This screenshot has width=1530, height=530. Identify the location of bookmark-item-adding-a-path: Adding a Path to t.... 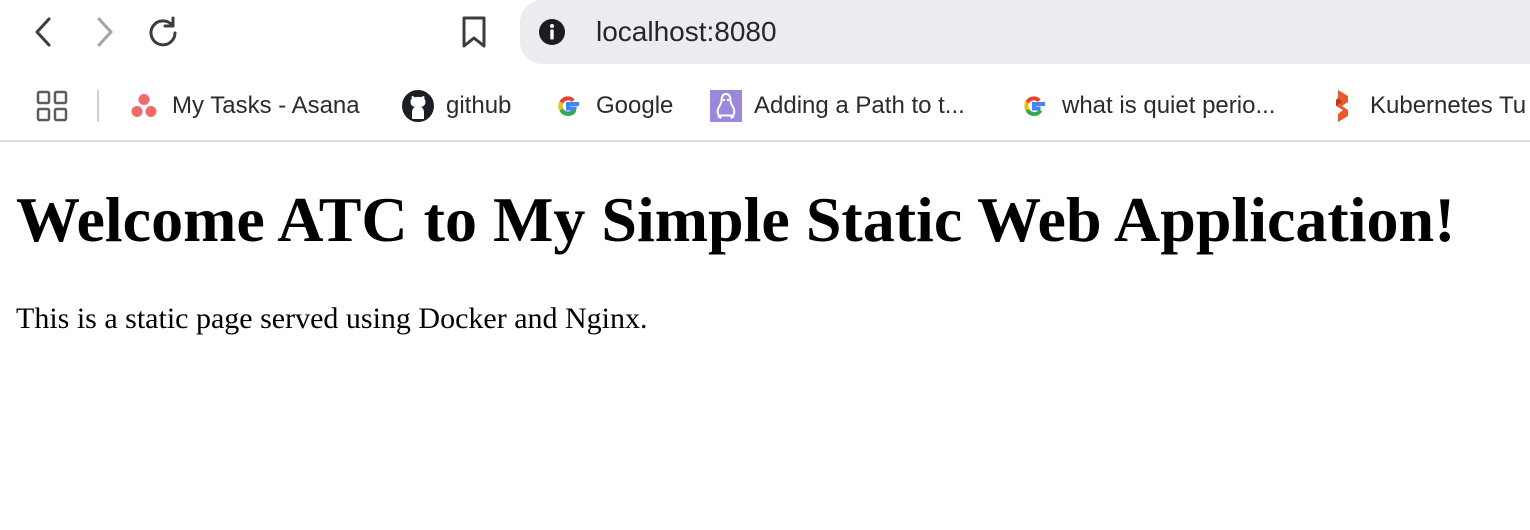
(837, 106).